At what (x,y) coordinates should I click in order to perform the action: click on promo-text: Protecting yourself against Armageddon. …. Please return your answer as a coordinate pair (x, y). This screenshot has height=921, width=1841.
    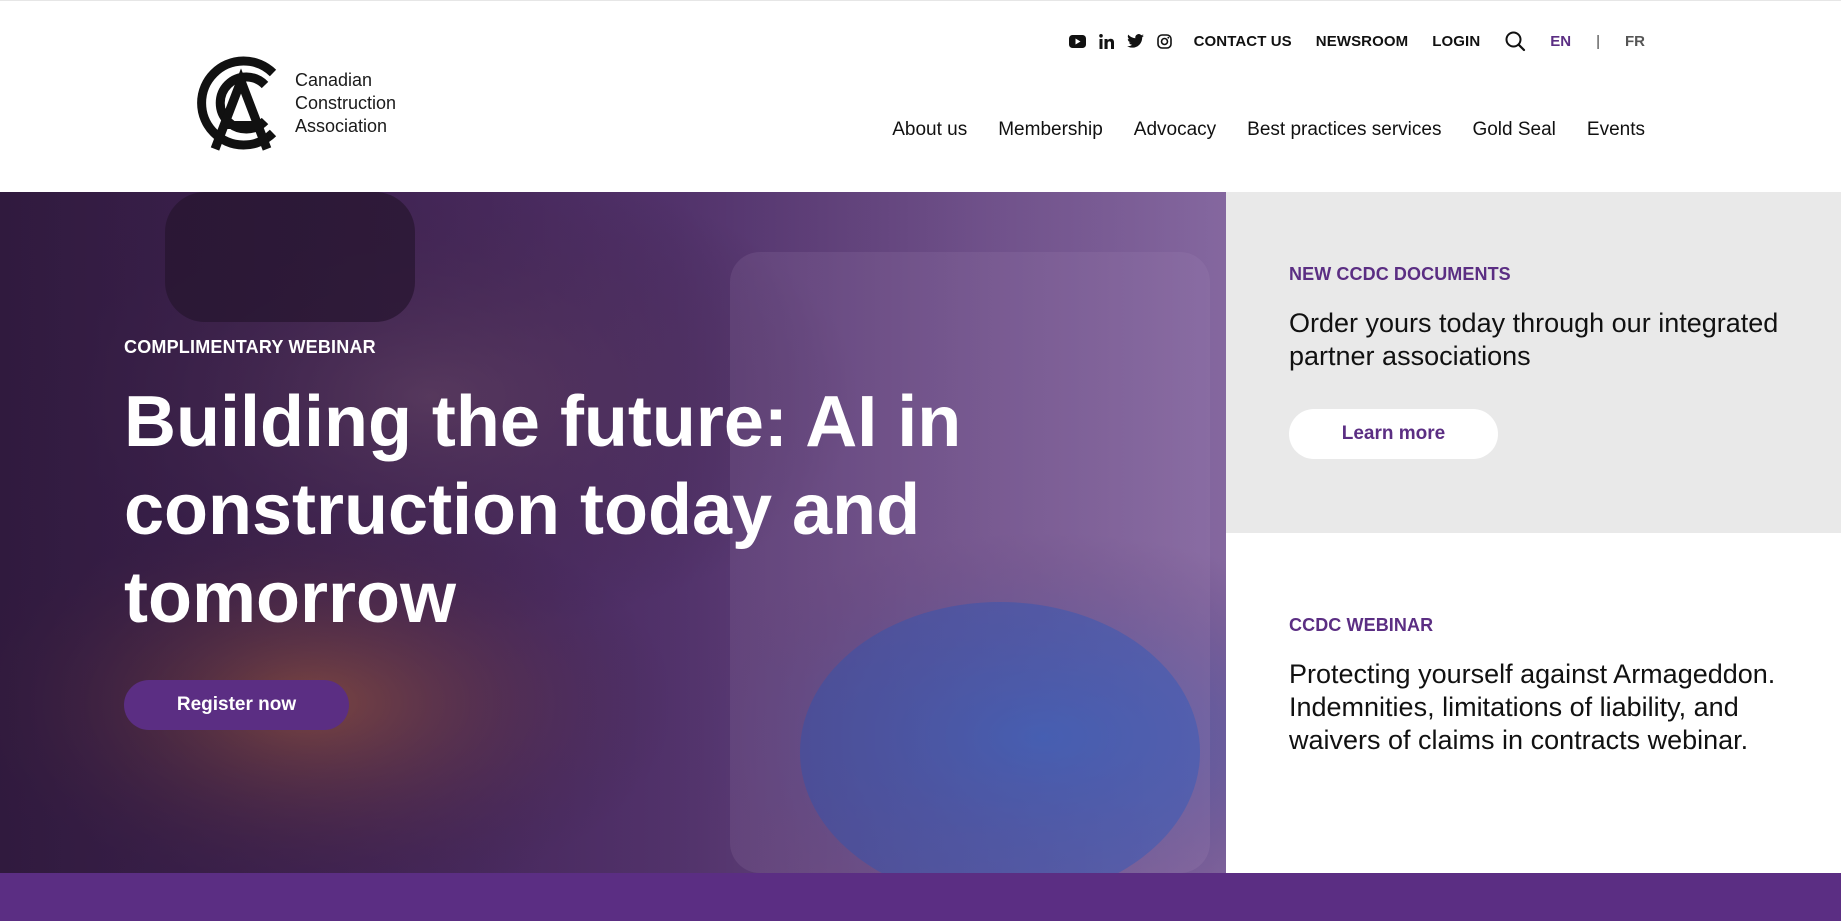
    Looking at the image, I should click on (1545, 707).